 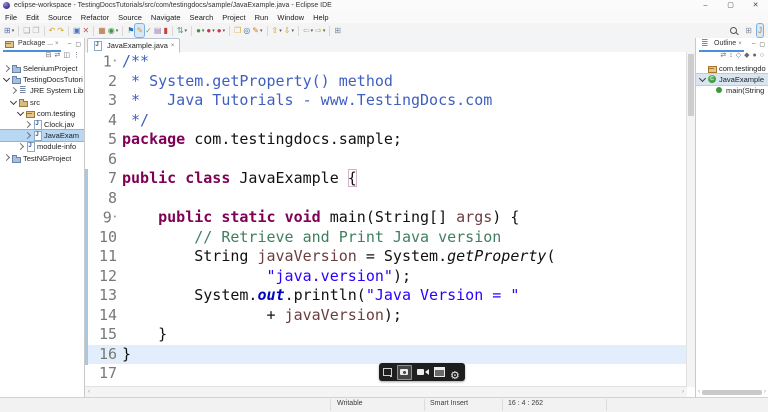 I want to click on toolbar-icon-edit-config: ✎ ▾, so click(x=257, y=30).